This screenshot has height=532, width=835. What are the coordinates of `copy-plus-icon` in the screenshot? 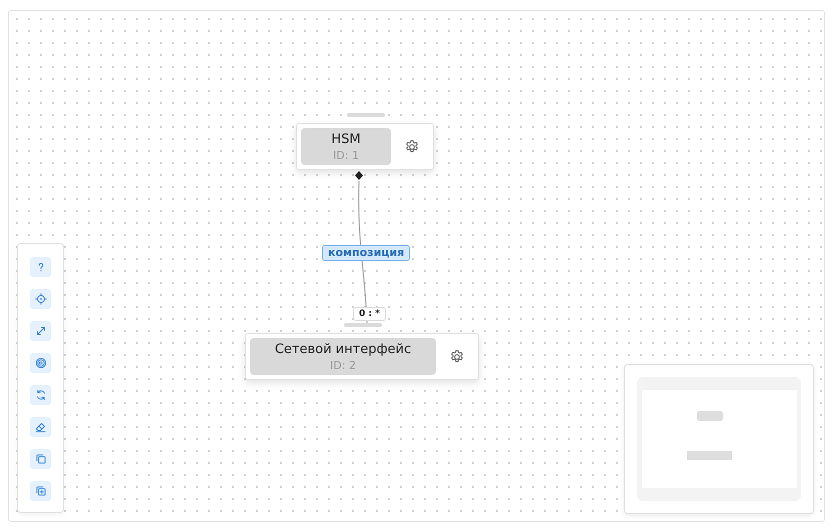 It's located at (41, 491).